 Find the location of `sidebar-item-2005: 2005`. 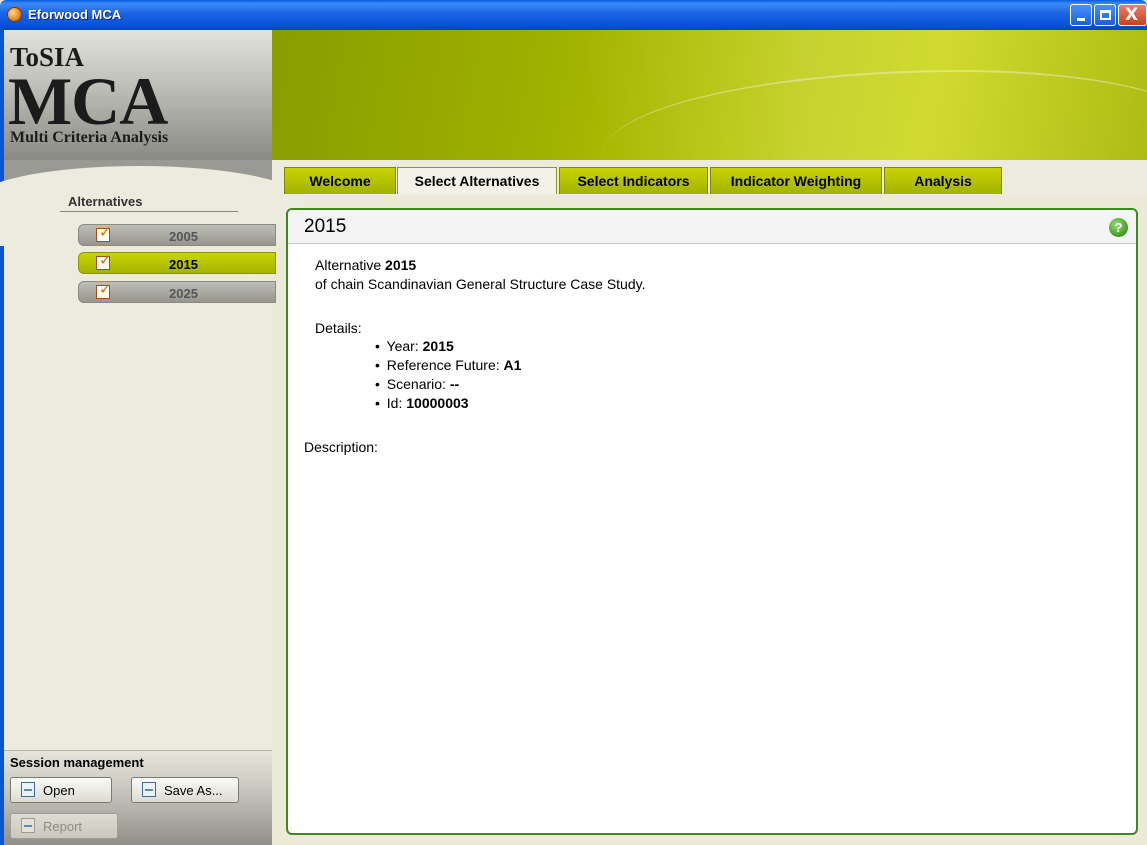

sidebar-item-2005: 2005 is located at coordinates (177, 234).